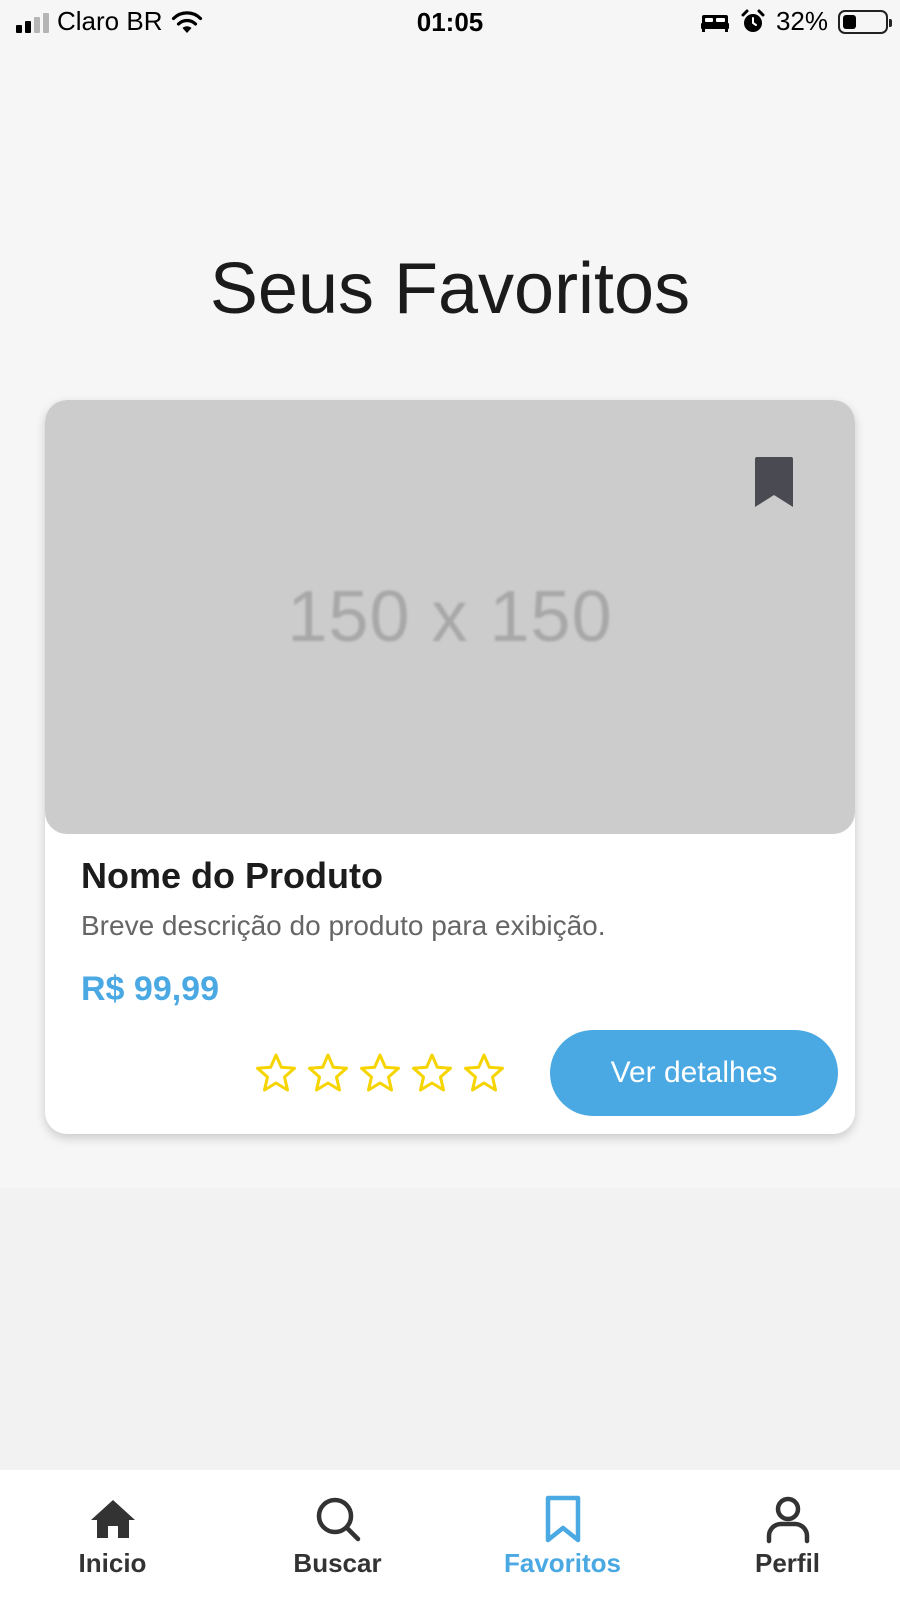 The width and height of the screenshot is (900, 1600). I want to click on battery-level, so click(849, 21).